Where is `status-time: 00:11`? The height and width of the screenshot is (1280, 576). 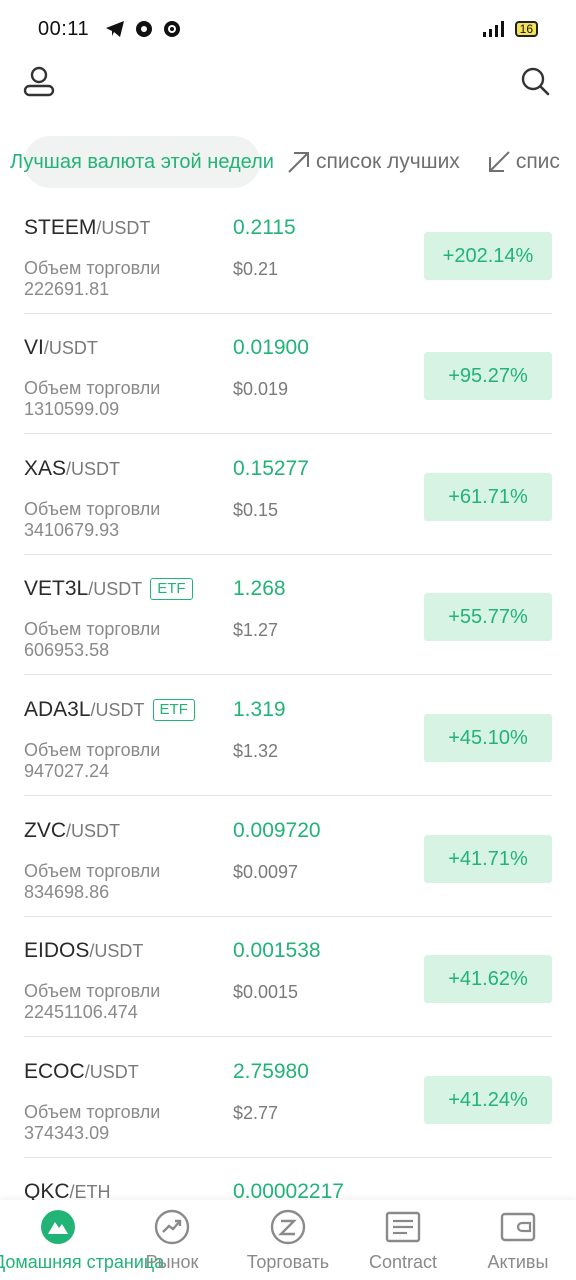
status-time: 00:11 is located at coordinates (64, 28).